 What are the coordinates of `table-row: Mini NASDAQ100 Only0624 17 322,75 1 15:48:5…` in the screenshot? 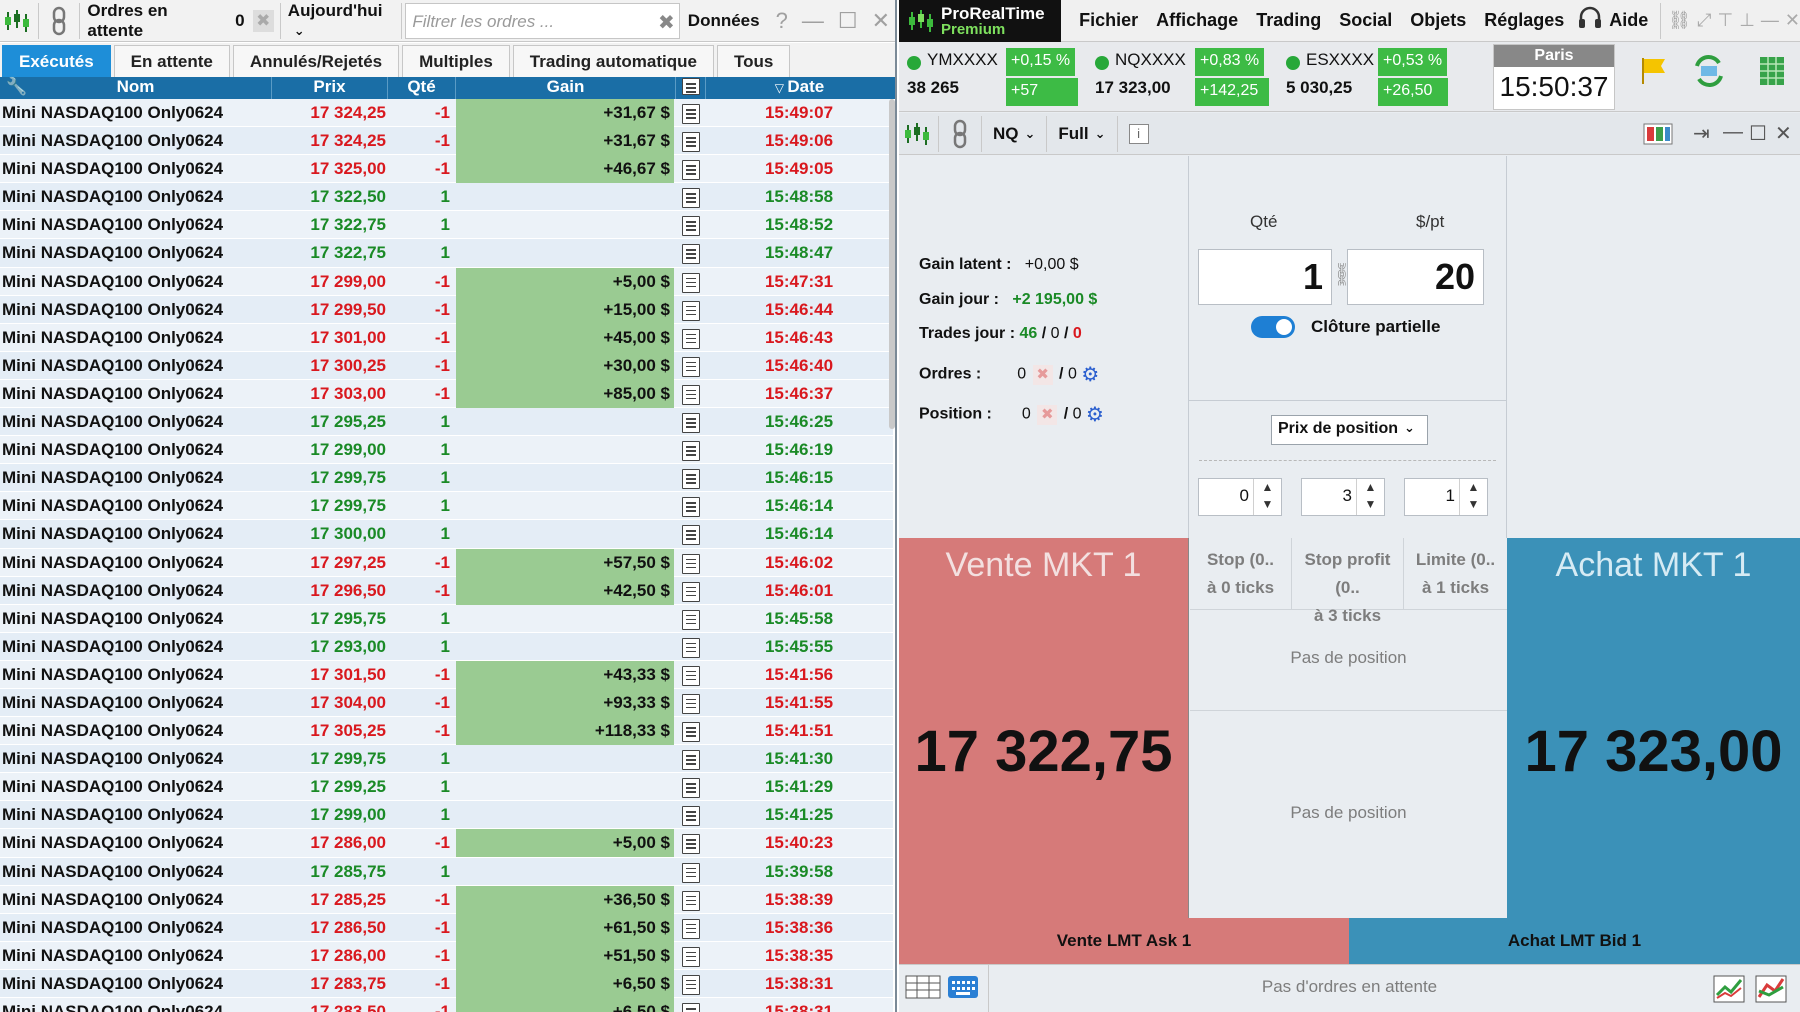 It's located at (446, 225).